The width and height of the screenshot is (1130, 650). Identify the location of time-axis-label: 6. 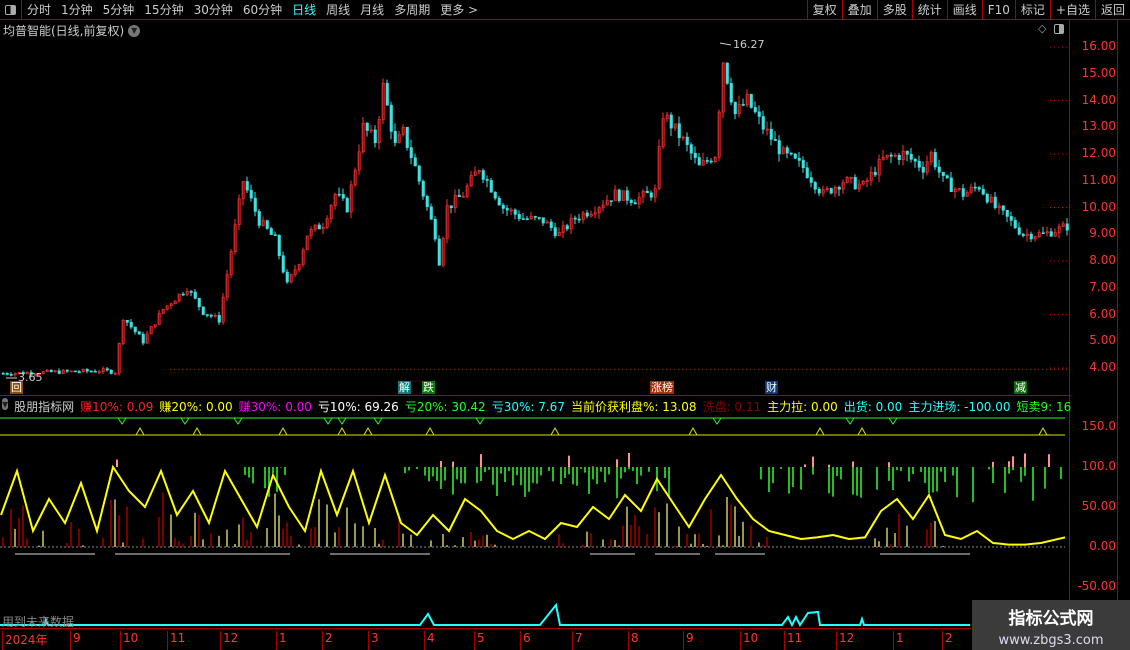
(525, 640).